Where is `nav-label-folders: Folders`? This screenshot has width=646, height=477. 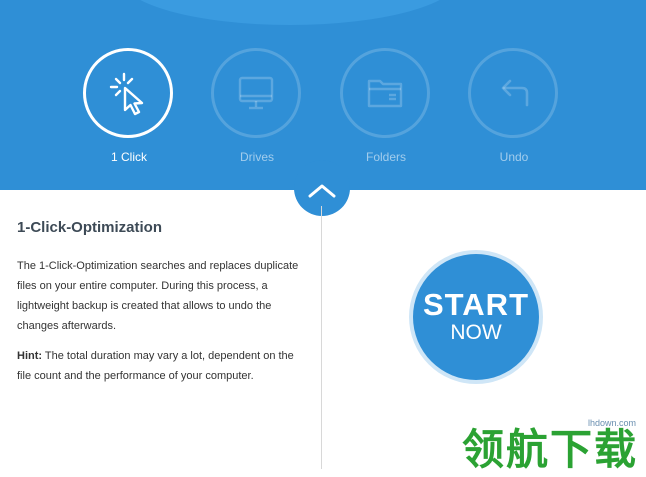
nav-label-folders: Folders is located at coordinates (385, 157).